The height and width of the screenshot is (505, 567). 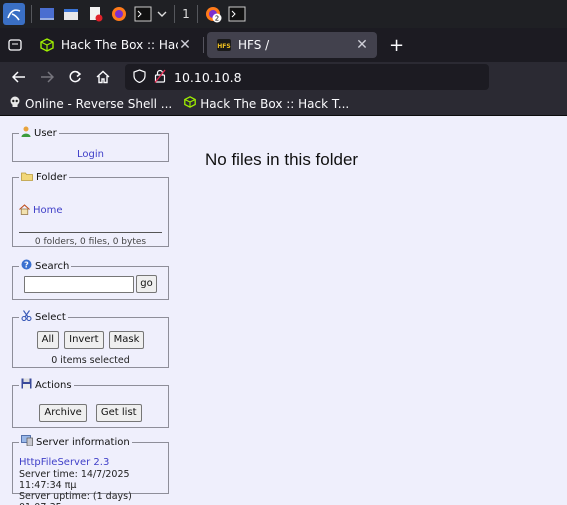 I want to click on server-info-legend: Server information, so click(x=75, y=442).